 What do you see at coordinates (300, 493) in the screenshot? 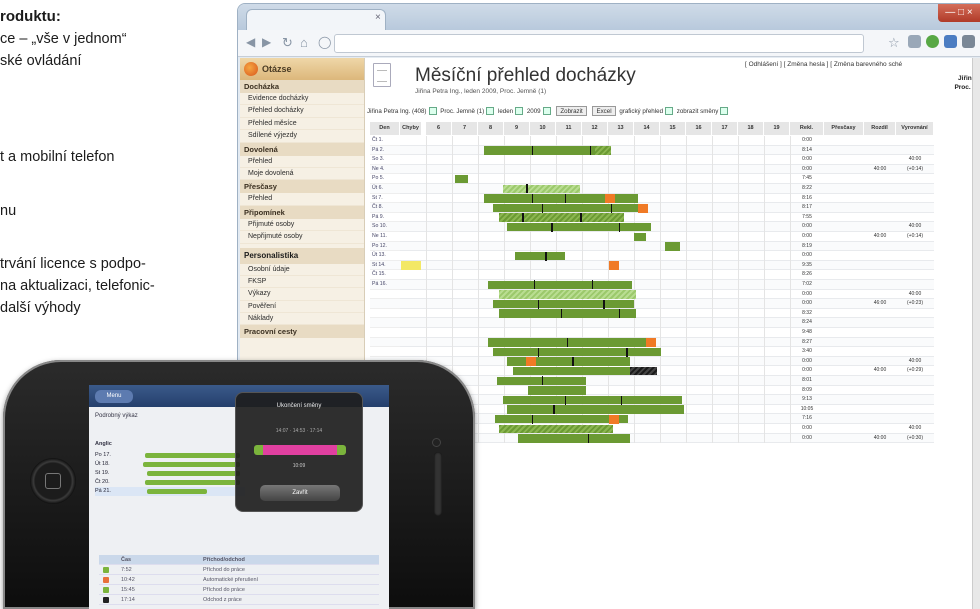
I see `close-button: Zavřít` at bounding box center [300, 493].